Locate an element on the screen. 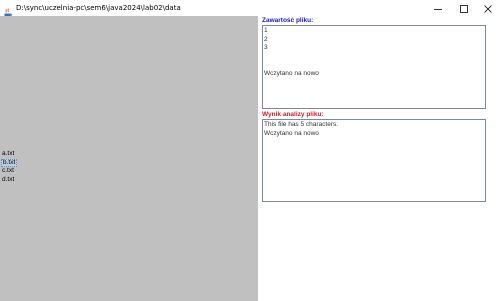  maximize-button is located at coordinates (464, 8).